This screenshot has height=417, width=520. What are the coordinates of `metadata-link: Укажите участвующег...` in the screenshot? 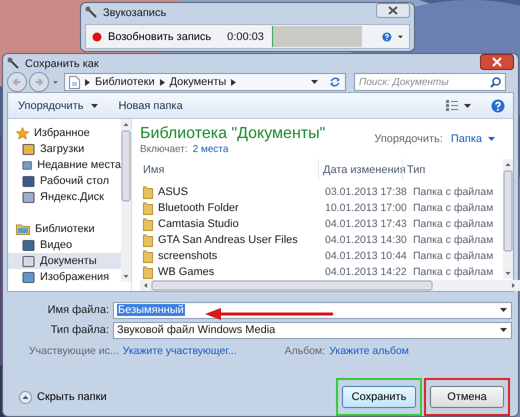 It's located at (179, 351).